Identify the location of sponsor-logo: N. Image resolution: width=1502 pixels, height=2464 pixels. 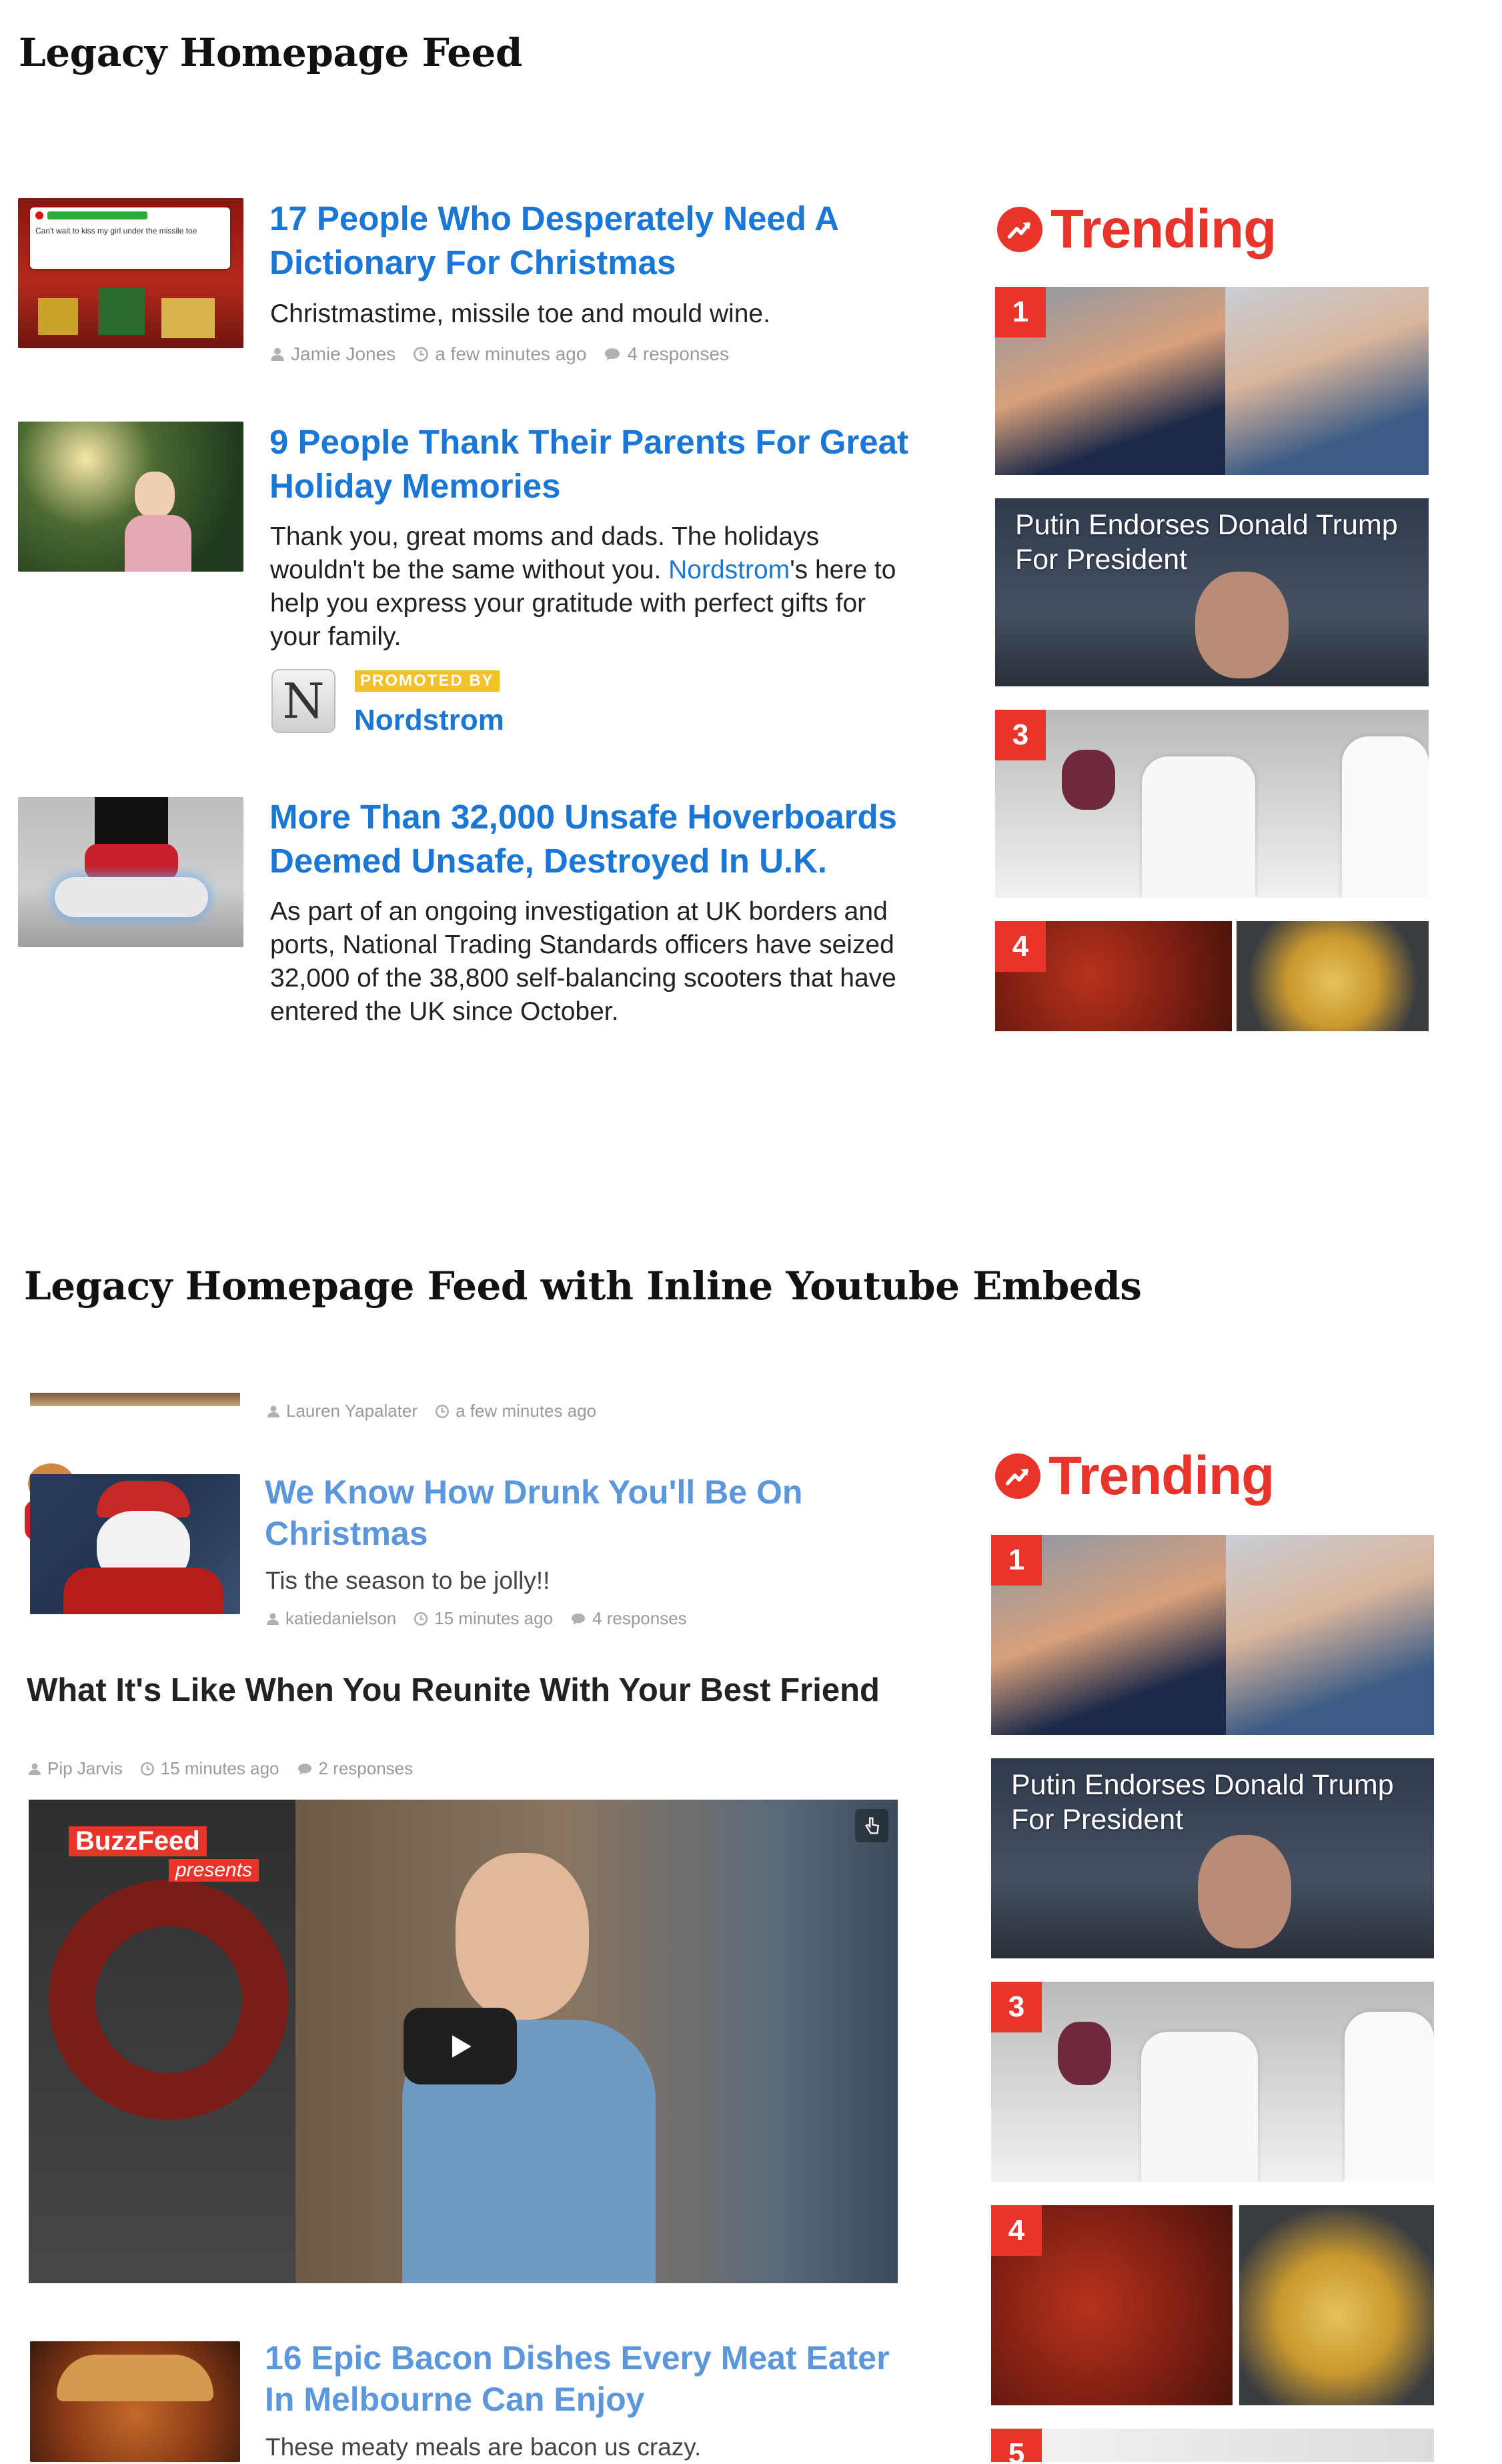
(303, 701).